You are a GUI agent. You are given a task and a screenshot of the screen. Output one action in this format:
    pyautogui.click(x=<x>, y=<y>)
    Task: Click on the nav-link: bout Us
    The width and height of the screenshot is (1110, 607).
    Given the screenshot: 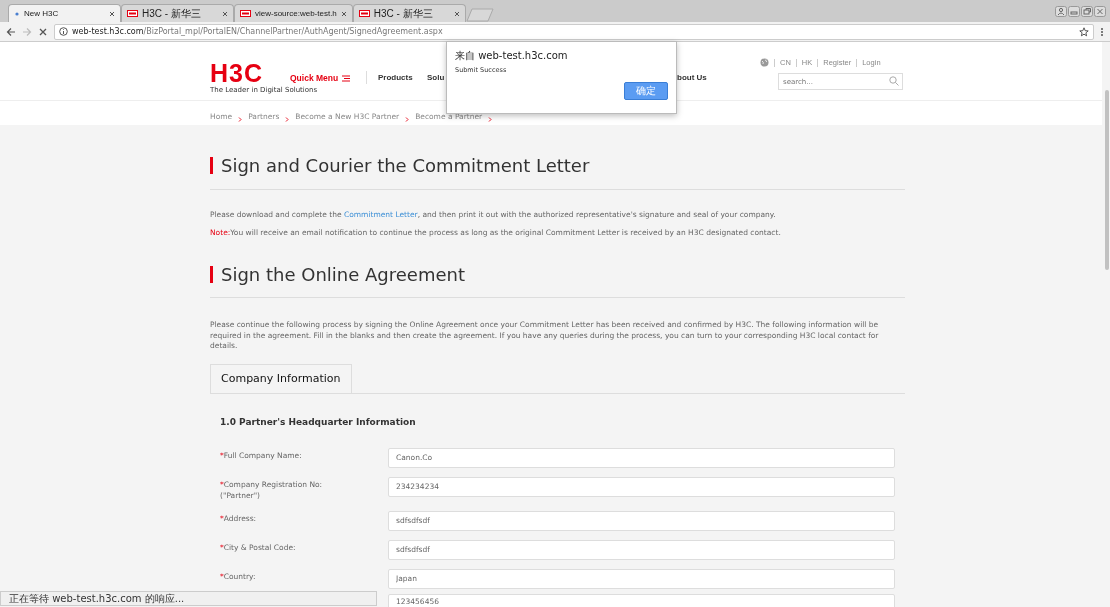 What is the action you would take?
    pyautogui.click(x=692, y=78)
    